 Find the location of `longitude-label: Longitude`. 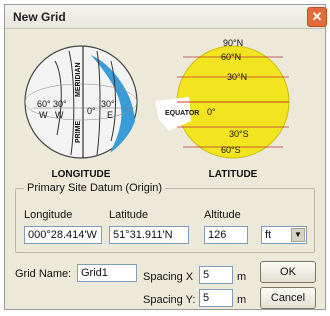

longitude-label: Longitude is located at coordinates (48, 215).